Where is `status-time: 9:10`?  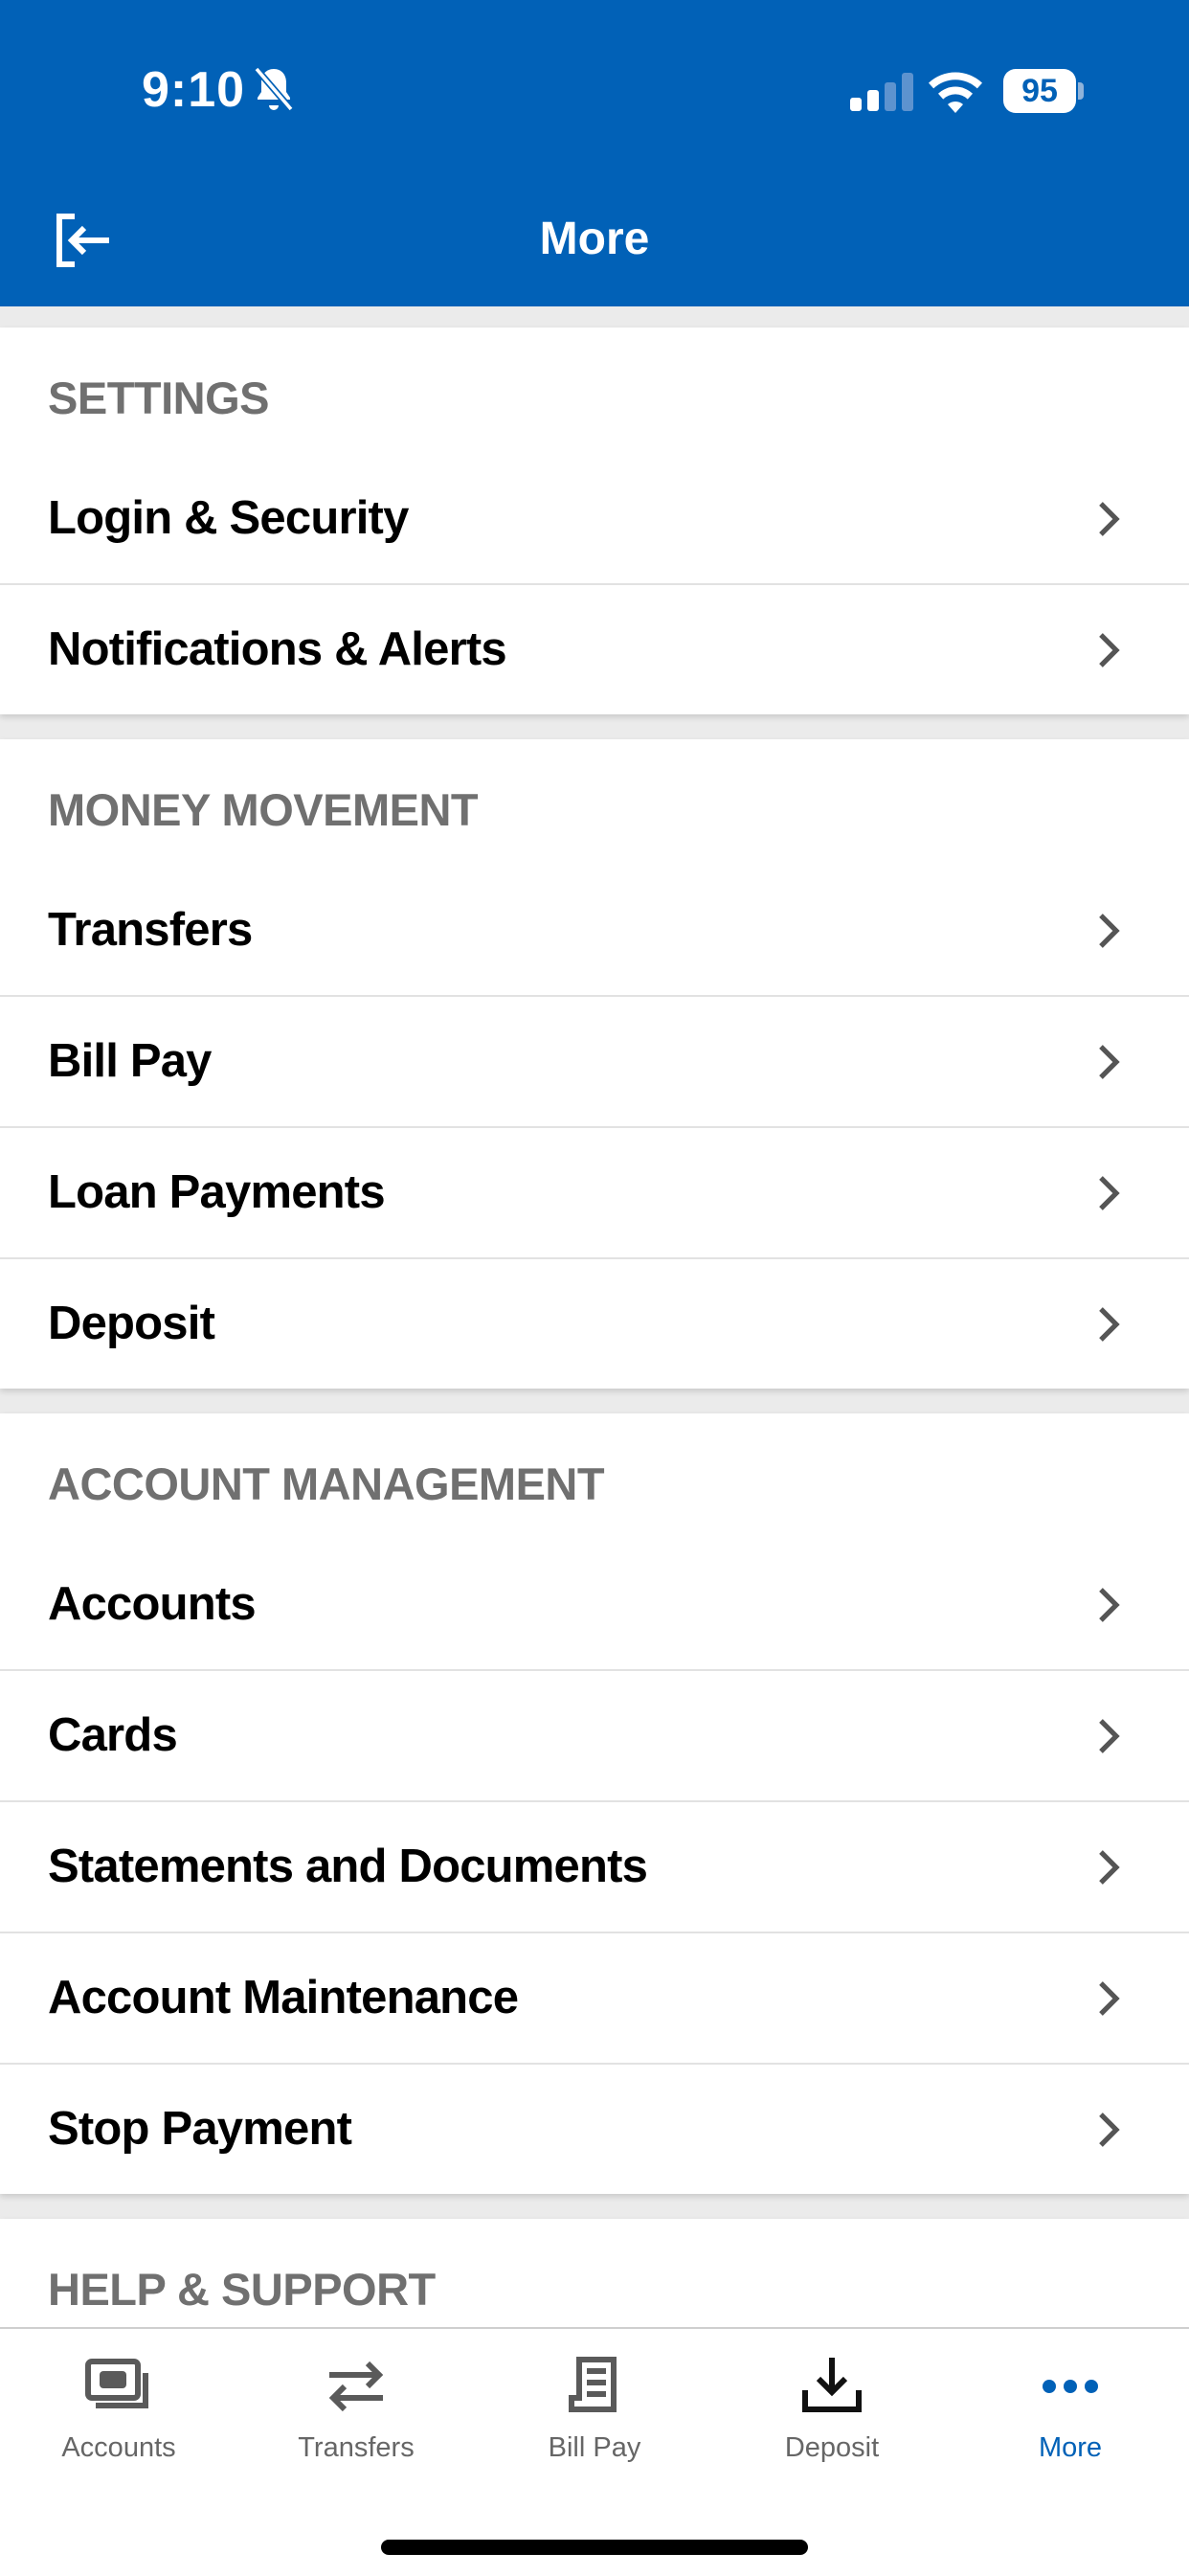
status-time: 9:10 is located at coordinates (194, 90).